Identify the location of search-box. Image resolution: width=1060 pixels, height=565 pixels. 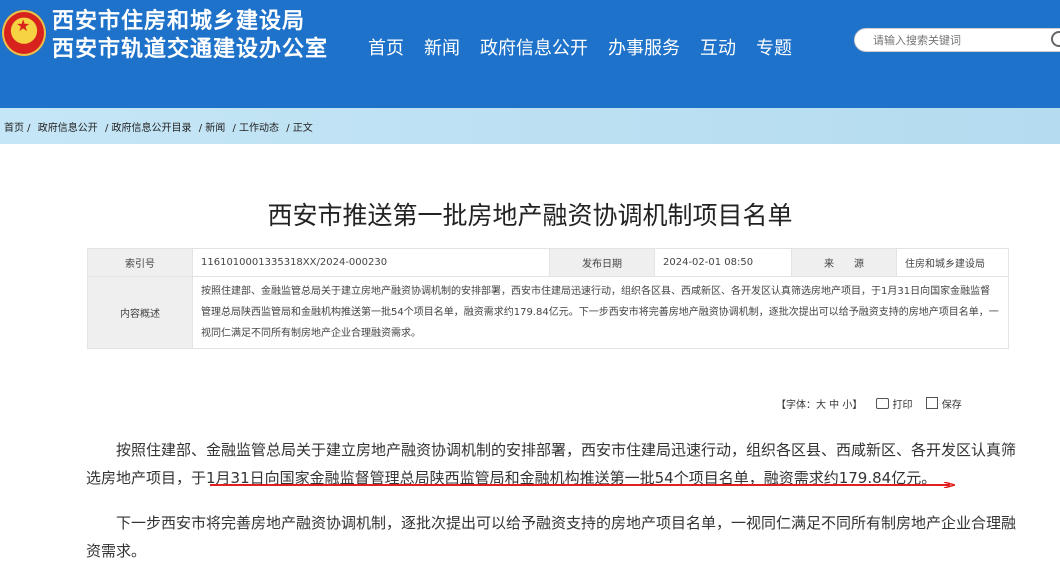
(957, 40).